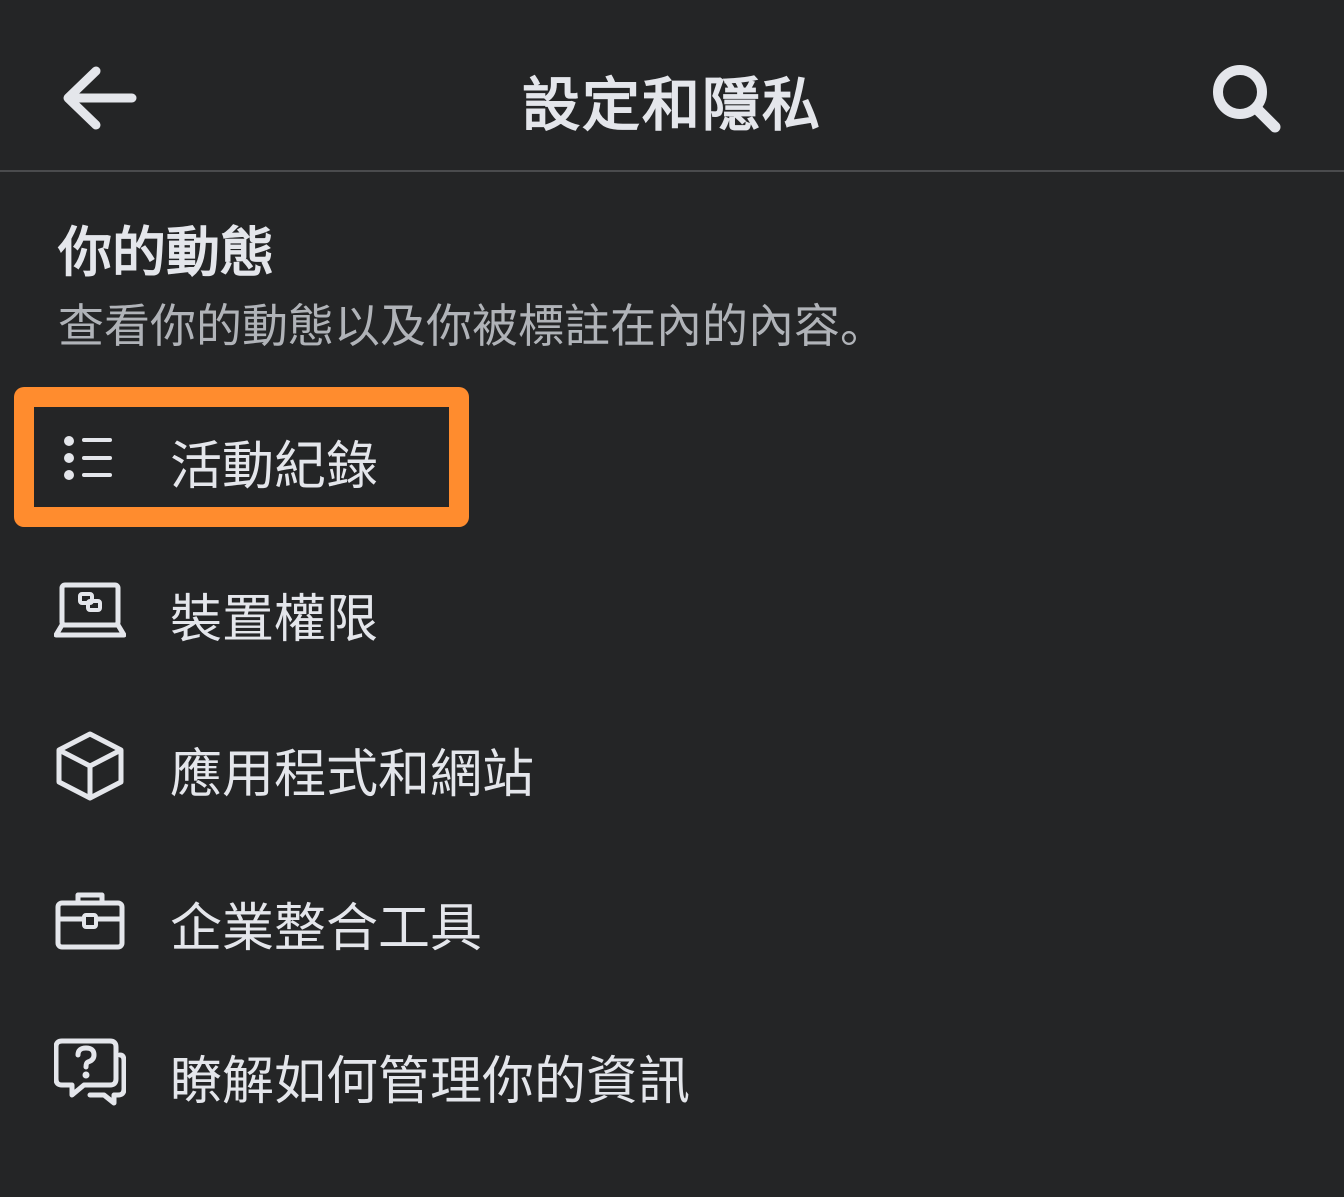  What do you see at coordinates (672, 458) in the screenshot?
I see `menu-item-activity-log: 活動紀錄` at bounding box center [672, 458].